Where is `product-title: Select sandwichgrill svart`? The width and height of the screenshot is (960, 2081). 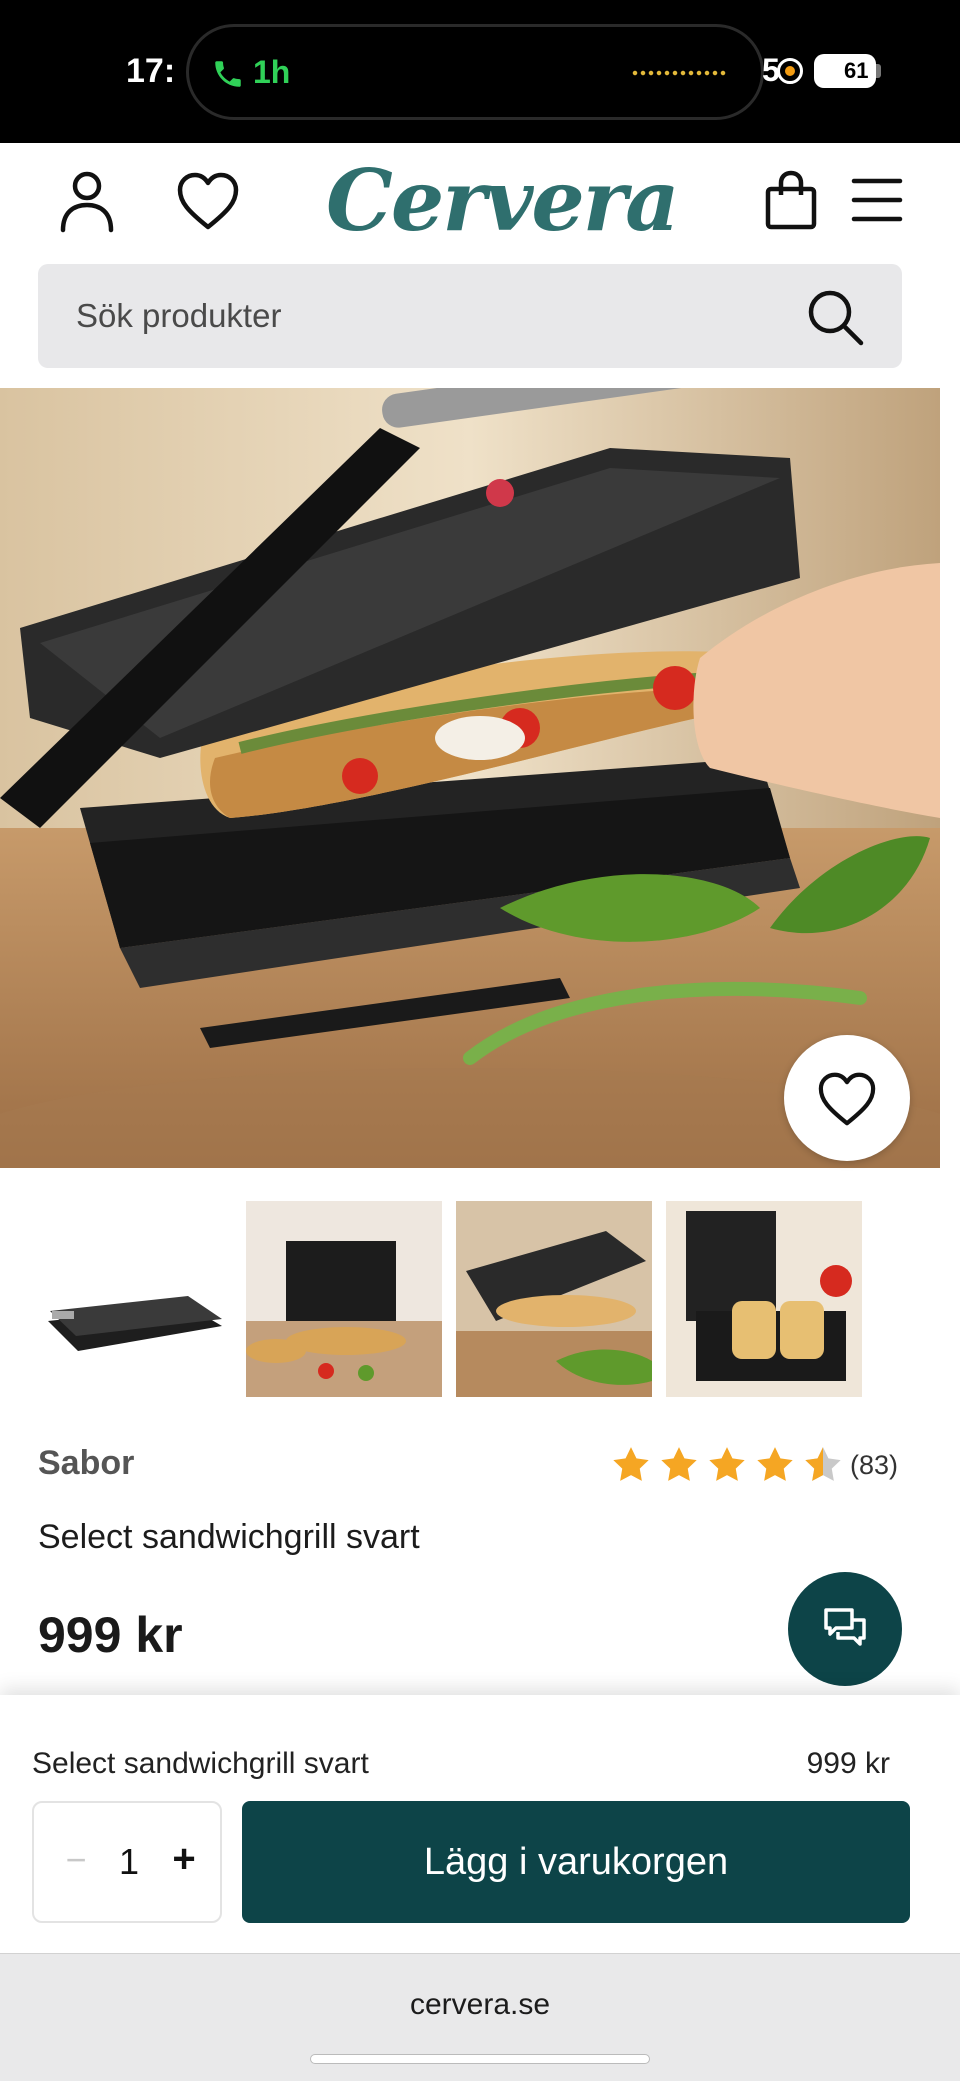
product-title: Select sandwichgrill svart is located at coordinates (229, 1537).